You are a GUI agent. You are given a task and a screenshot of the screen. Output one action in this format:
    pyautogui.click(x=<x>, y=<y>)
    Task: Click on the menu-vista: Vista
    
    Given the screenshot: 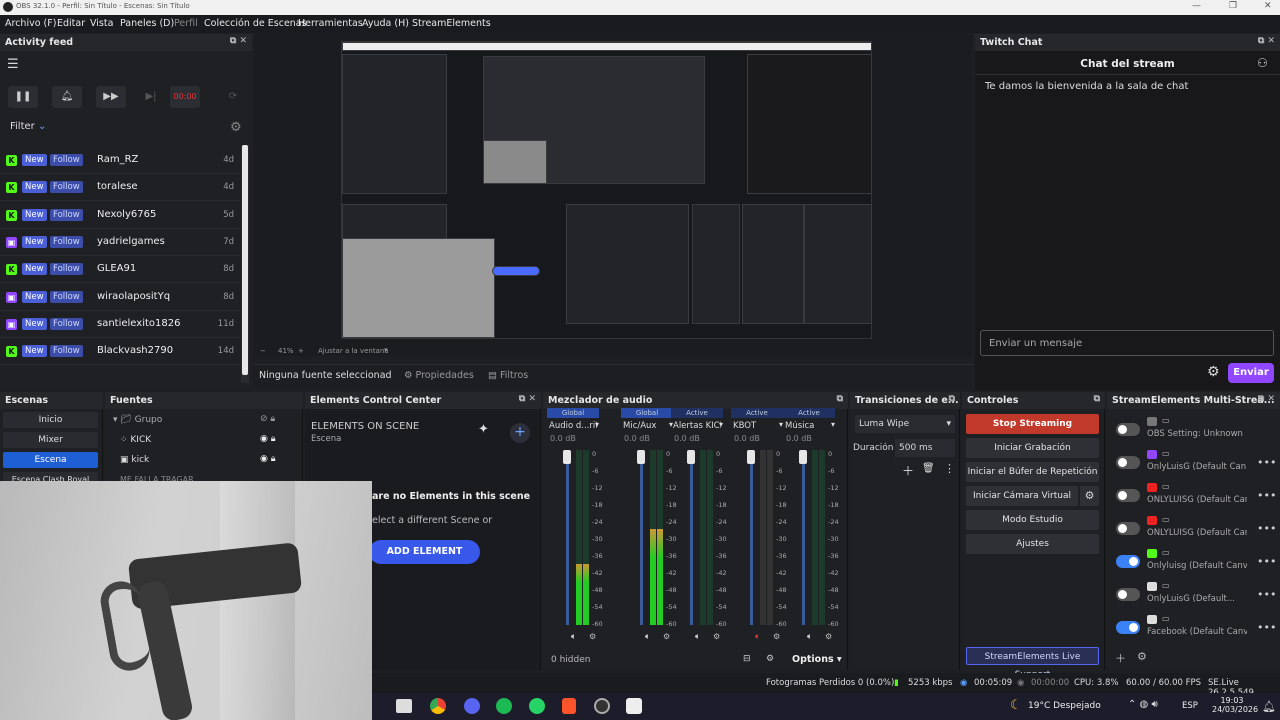 What is the action you would take?
    pyautogui.click(x=101, y=23)
    